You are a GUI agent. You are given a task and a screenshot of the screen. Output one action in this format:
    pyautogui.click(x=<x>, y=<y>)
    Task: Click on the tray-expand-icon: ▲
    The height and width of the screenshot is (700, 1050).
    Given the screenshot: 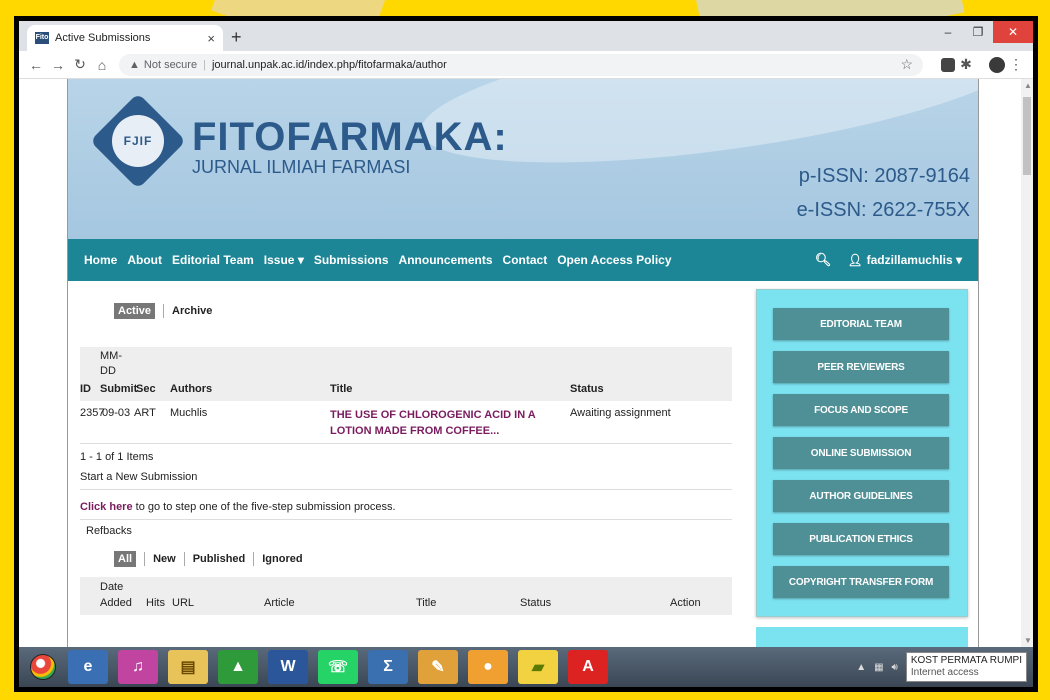 What is the action you would take?
    pyautogui.click(x=861, y=667)
    